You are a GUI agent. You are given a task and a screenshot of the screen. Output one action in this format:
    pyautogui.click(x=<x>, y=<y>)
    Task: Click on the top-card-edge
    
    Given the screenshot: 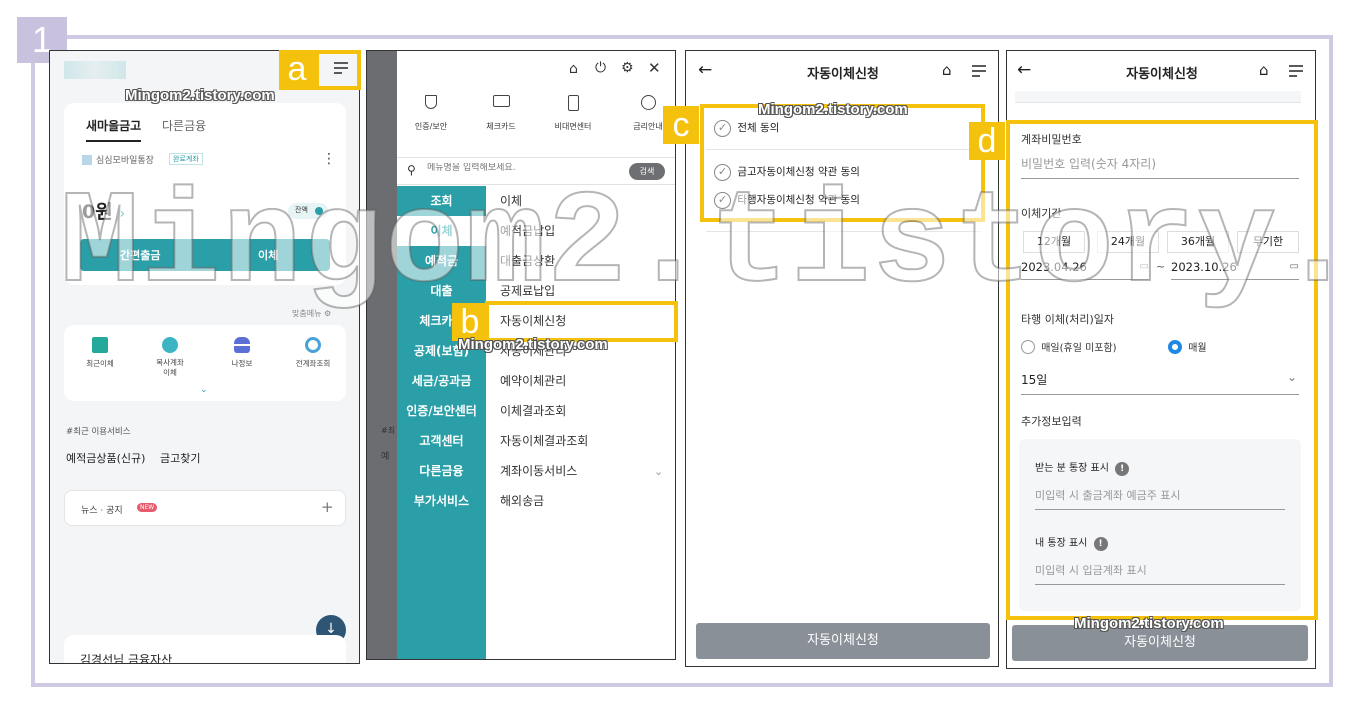 What is the action you would take?
    pyautogui.click(x=1158, y=97)
    